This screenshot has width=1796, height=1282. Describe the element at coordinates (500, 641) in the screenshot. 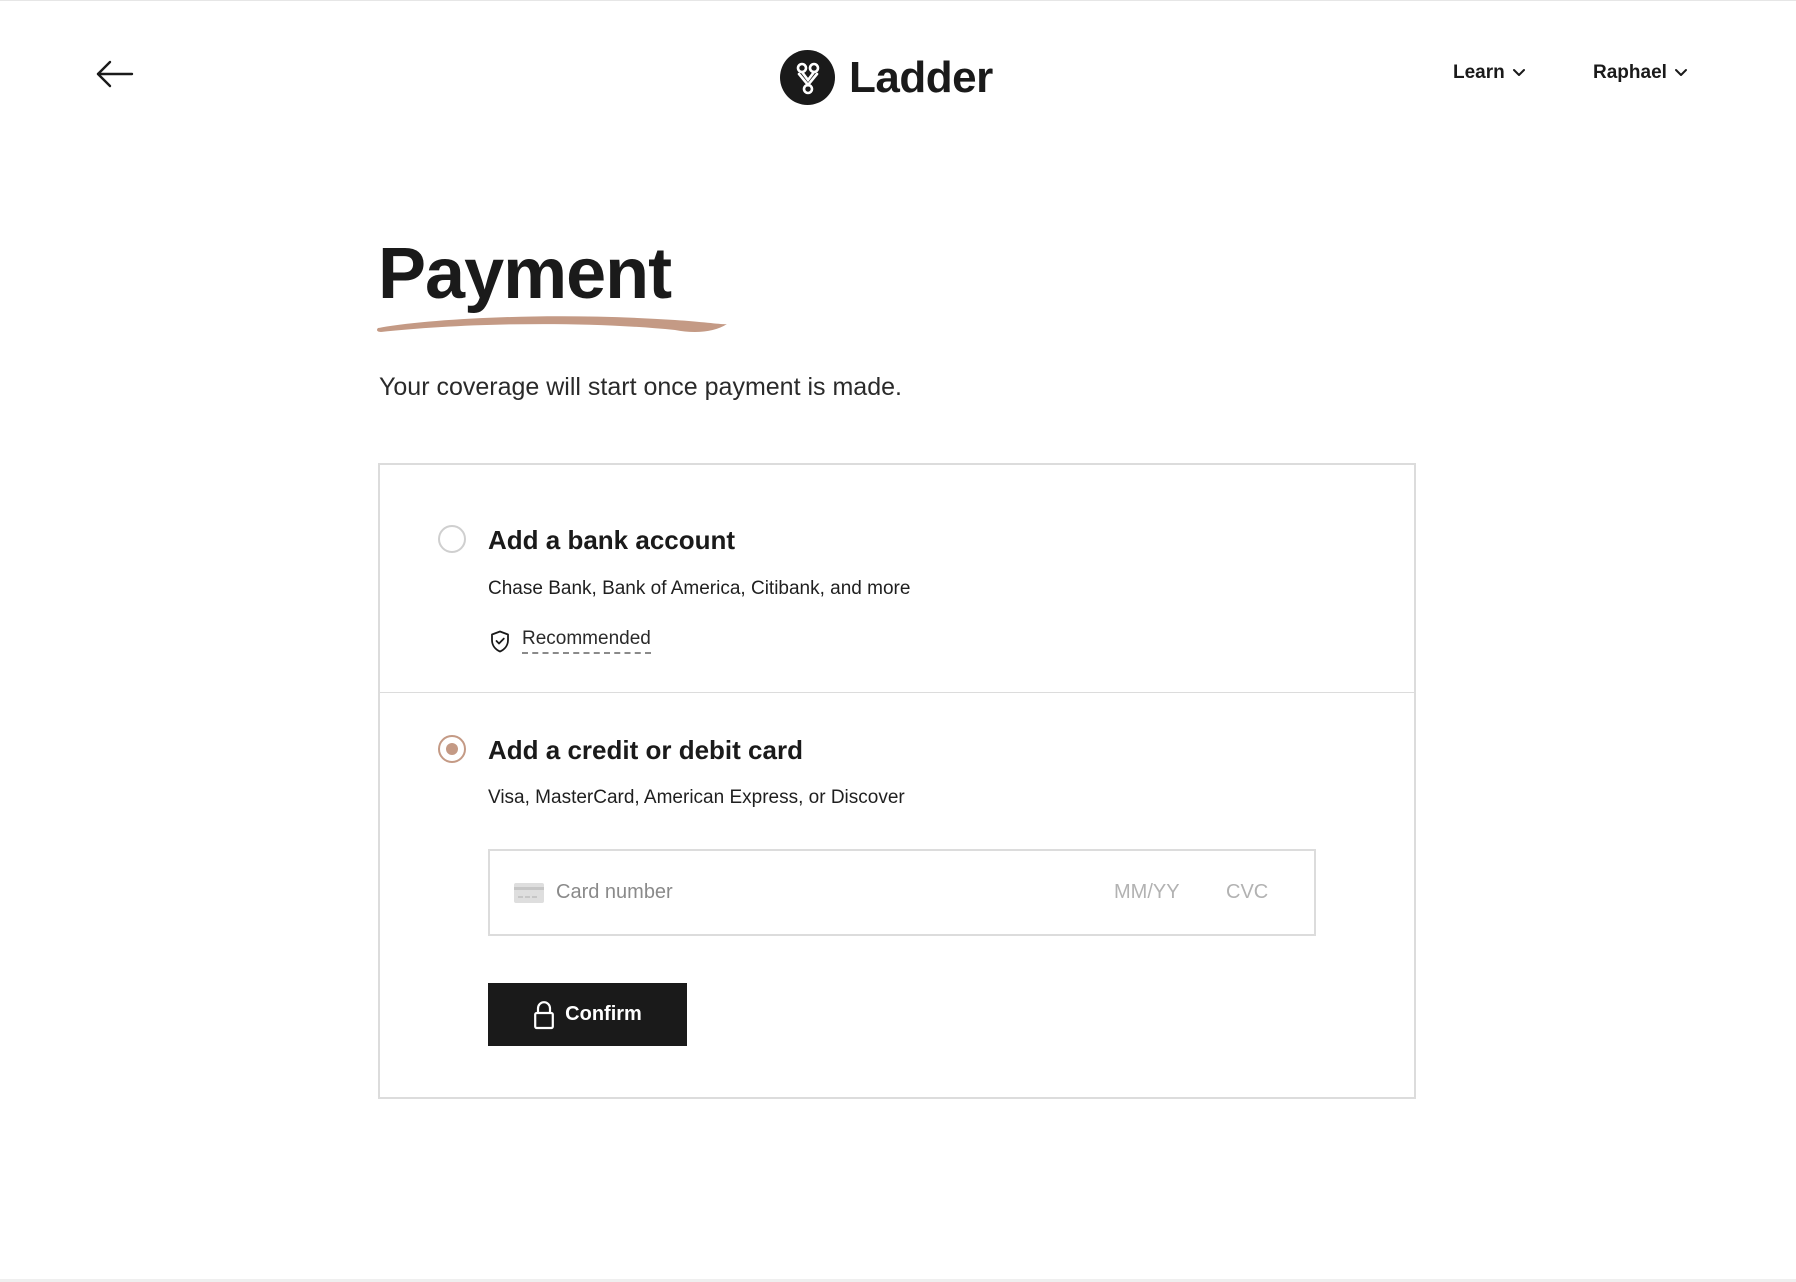

I see `shield-check-icon` at that location.